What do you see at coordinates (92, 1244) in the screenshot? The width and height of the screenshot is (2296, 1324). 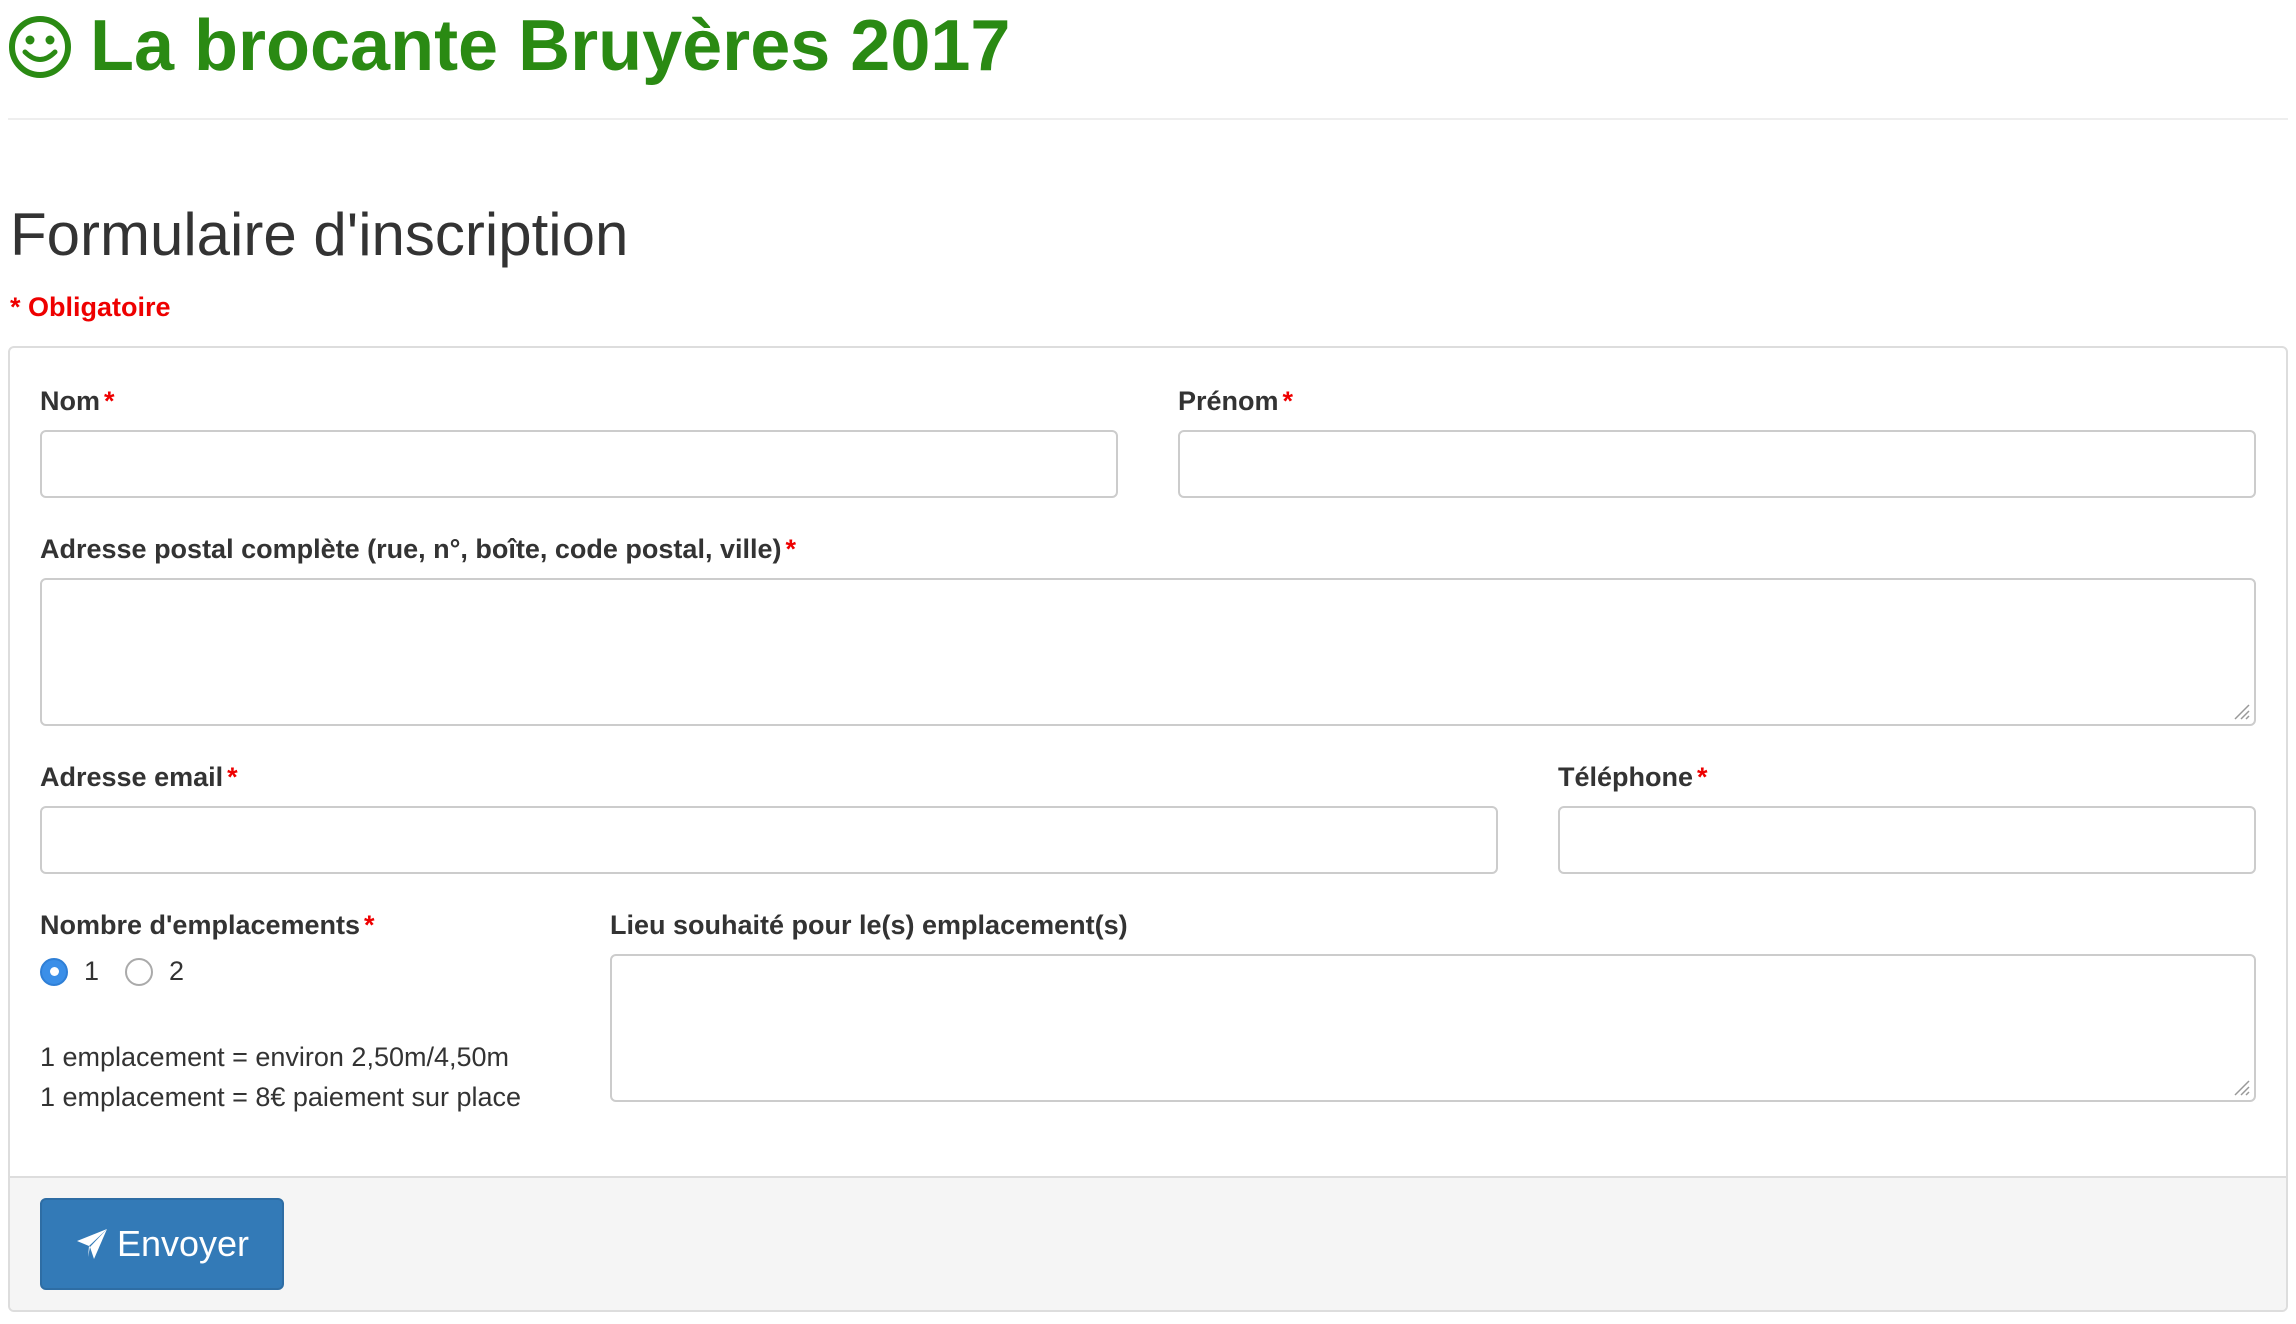 I see `send-icon` at bounding box center [92, 1244].